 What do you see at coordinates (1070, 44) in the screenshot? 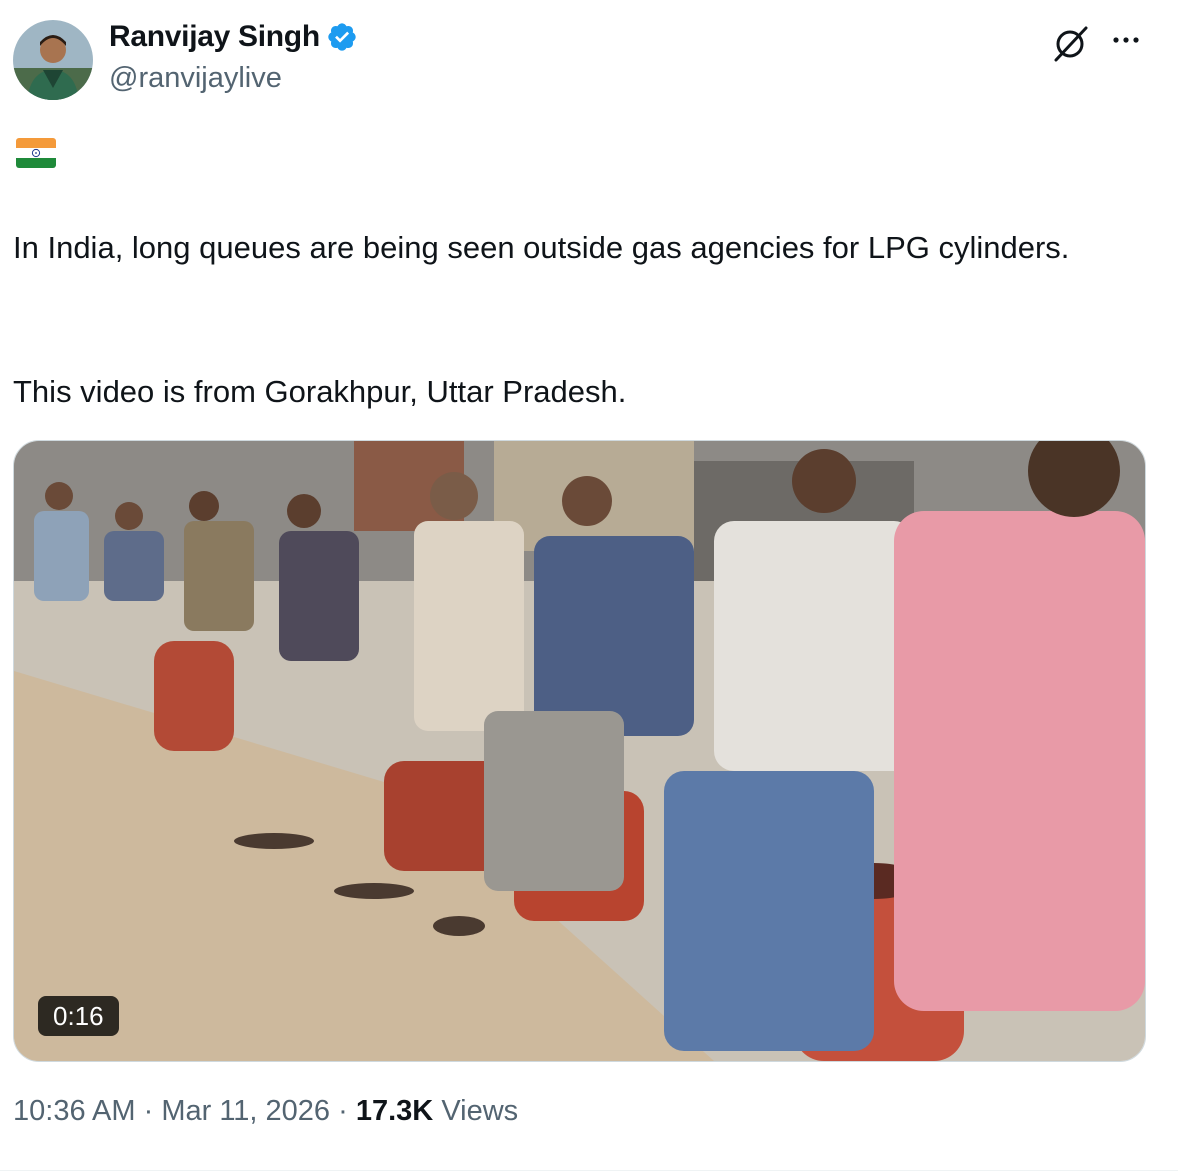
I see `grok-icon` at bounding box center [1070, 44].